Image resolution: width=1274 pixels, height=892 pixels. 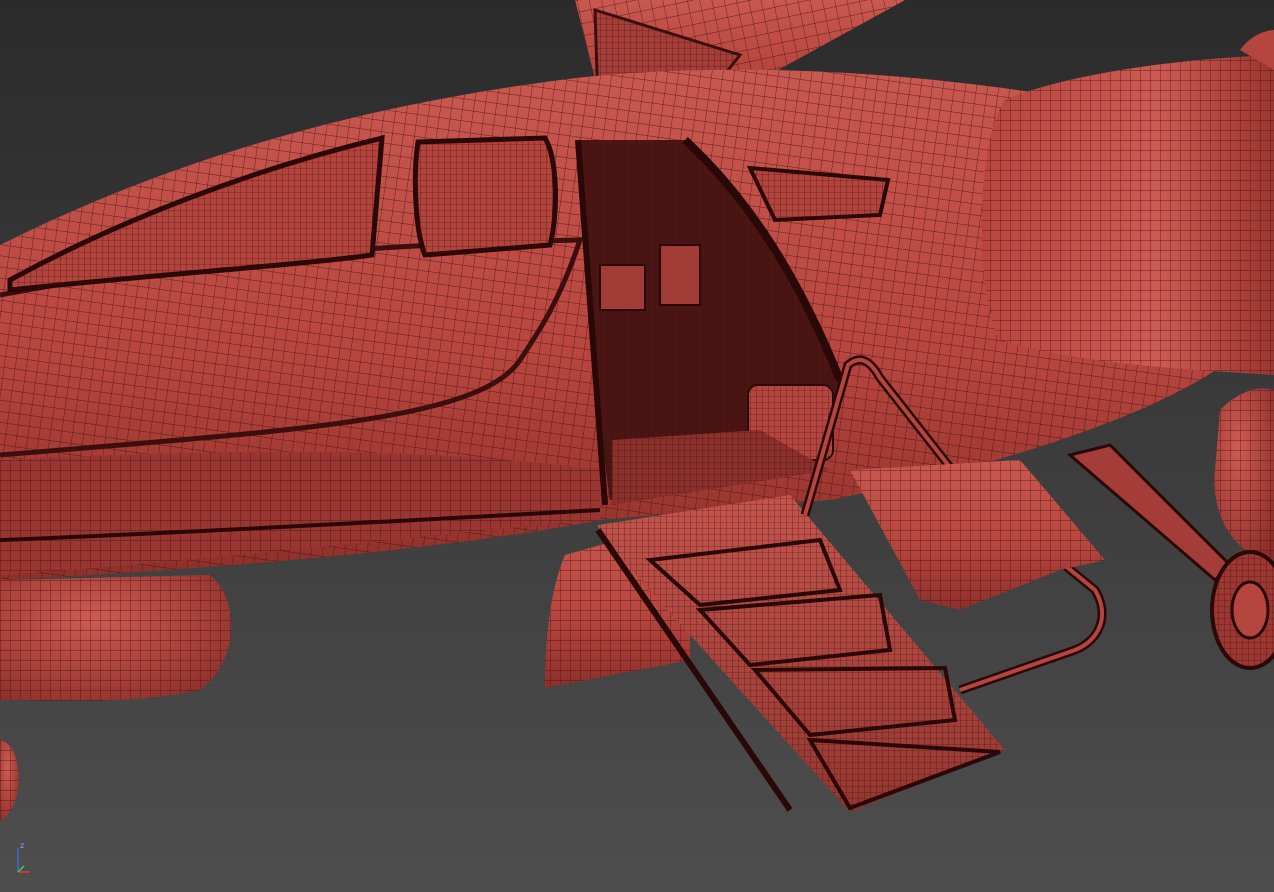 I want to click on z-axis-label: z, so click(x=22, y=845).